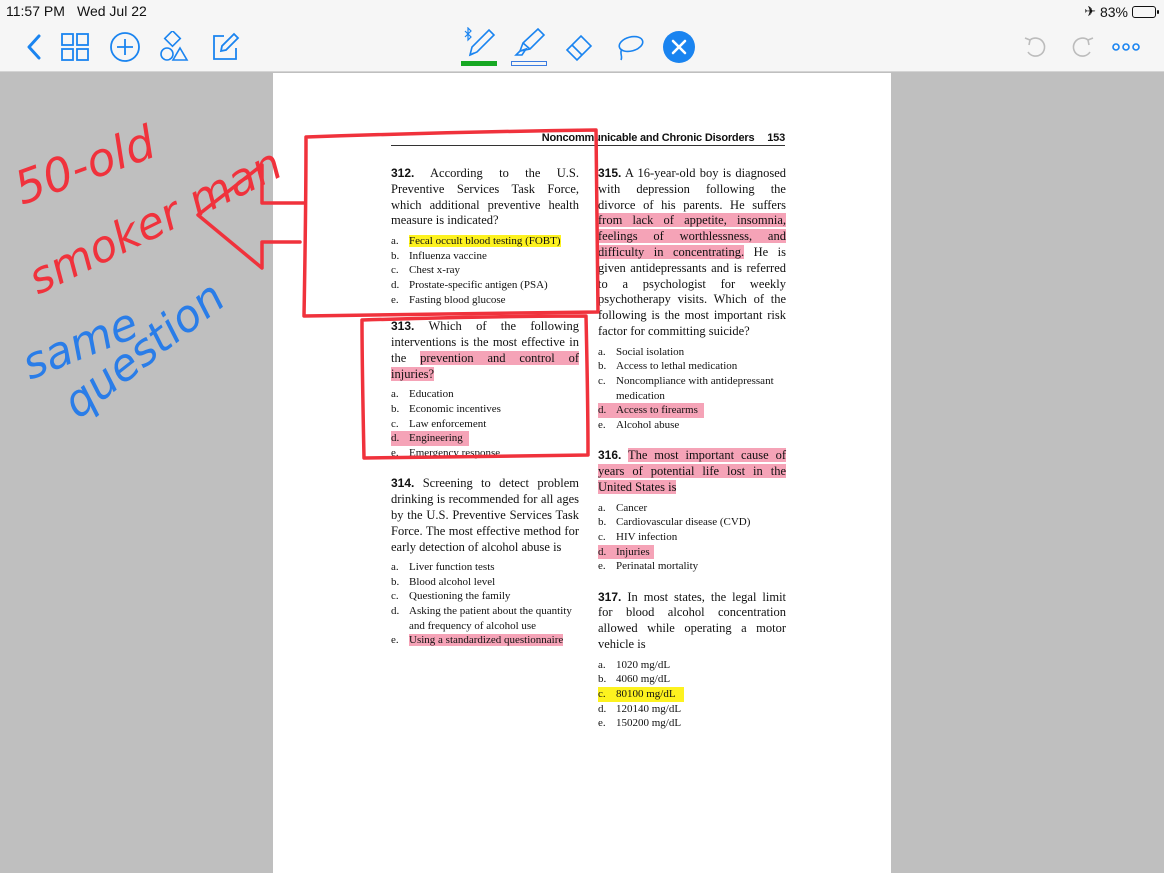  Describe the element at coordinates (443, 581) in the screenshot. I see `option-item: b. Blood alcohol level` at that location.